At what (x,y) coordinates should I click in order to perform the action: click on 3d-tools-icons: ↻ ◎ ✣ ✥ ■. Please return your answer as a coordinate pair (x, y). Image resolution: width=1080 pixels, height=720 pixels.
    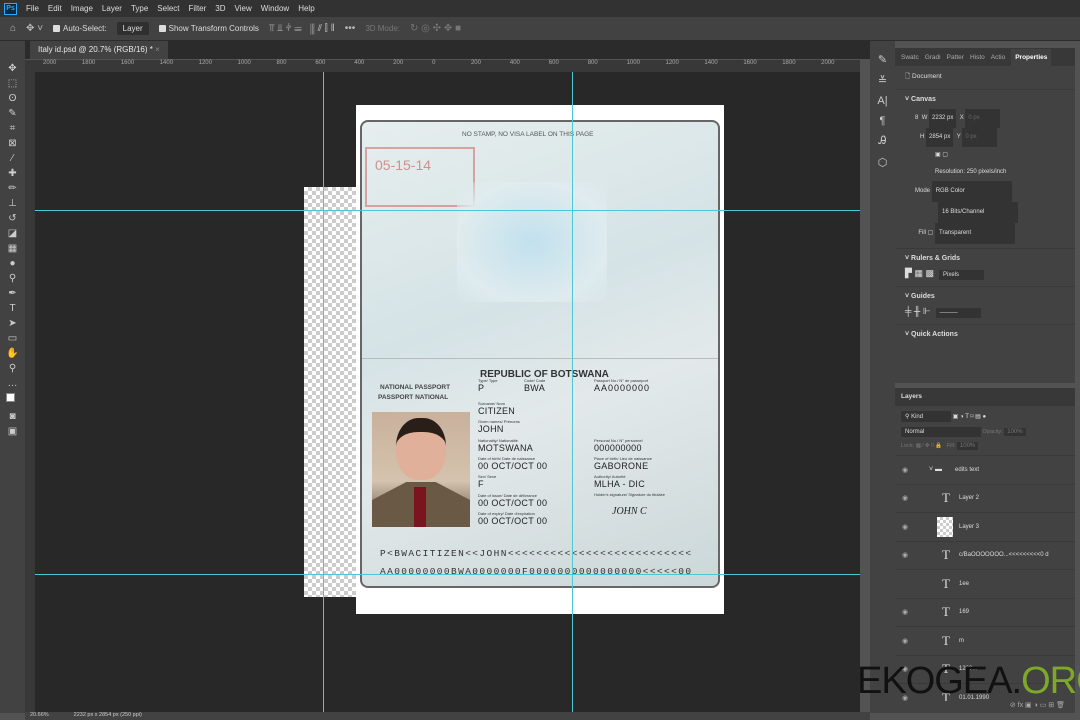
    Looking at the image, I should click on (435, 28).